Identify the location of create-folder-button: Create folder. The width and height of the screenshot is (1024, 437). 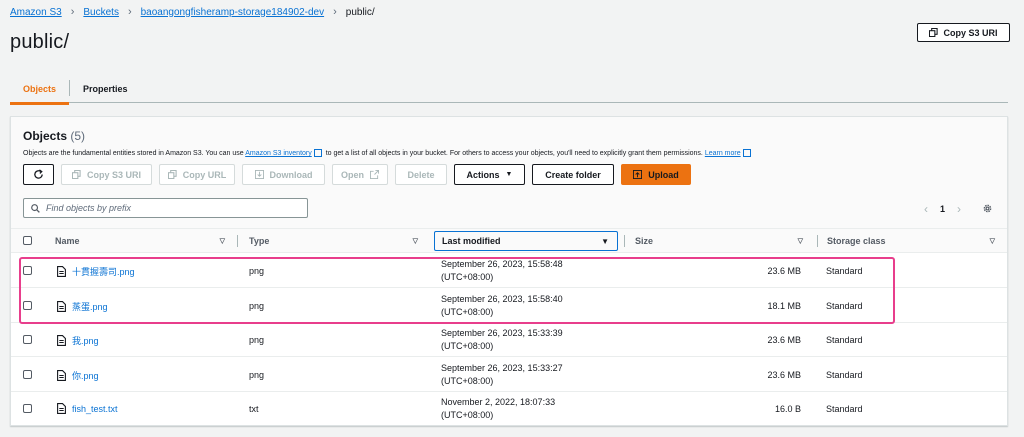
(573, 174).